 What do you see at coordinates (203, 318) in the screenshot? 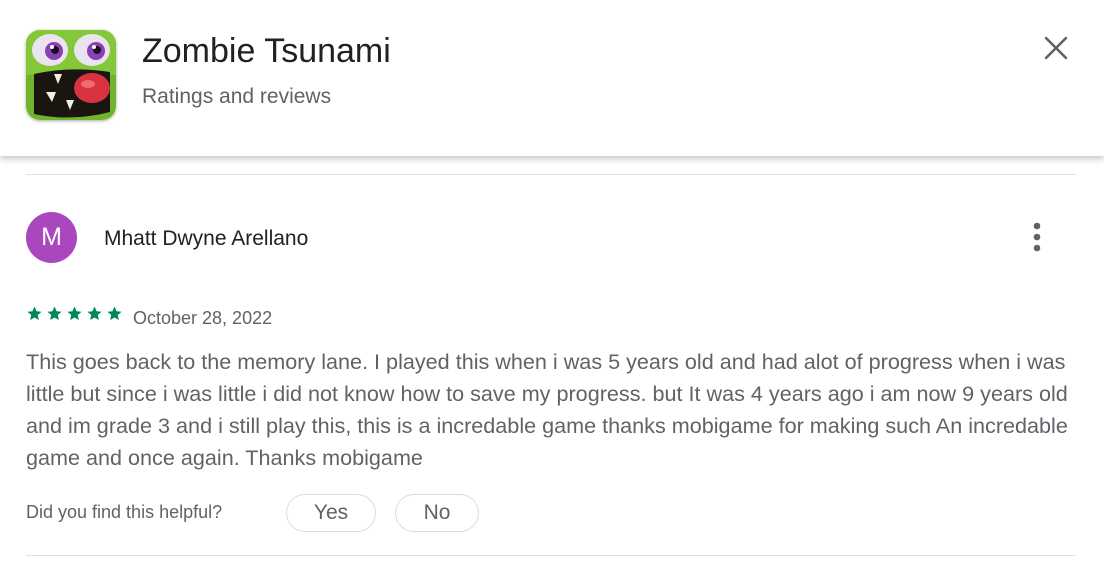
I see `review-date: October 28, 2022` at bounding box center [203, 318].